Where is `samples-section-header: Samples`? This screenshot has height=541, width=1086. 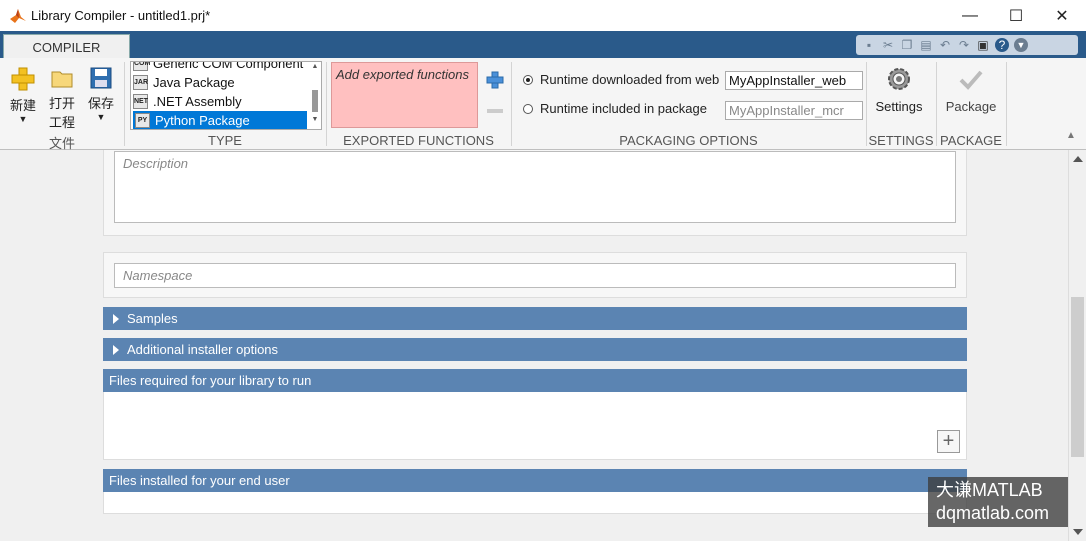 samples-section-header: Samples is located at coordinates (535, 318).